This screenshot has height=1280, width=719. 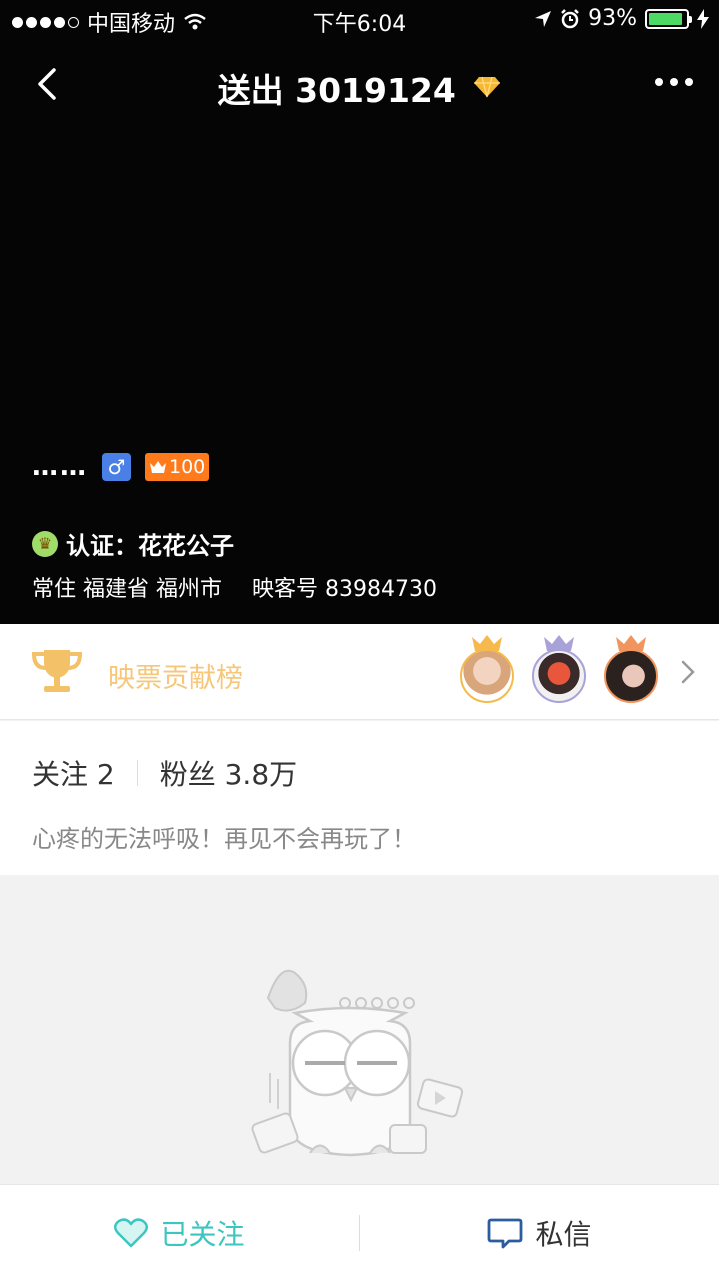 What do you see at coordinates (563, 1234) in the screenshot?
I see `message-label: 私信` at bounding box center [563, 1234].